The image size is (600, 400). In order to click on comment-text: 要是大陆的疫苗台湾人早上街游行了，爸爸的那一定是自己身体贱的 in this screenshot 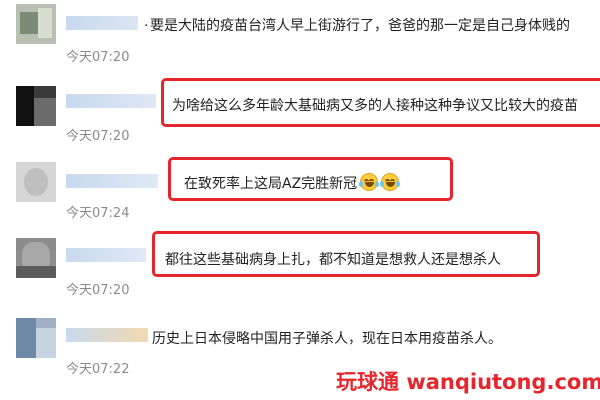, I will do `click(360, 26)`.